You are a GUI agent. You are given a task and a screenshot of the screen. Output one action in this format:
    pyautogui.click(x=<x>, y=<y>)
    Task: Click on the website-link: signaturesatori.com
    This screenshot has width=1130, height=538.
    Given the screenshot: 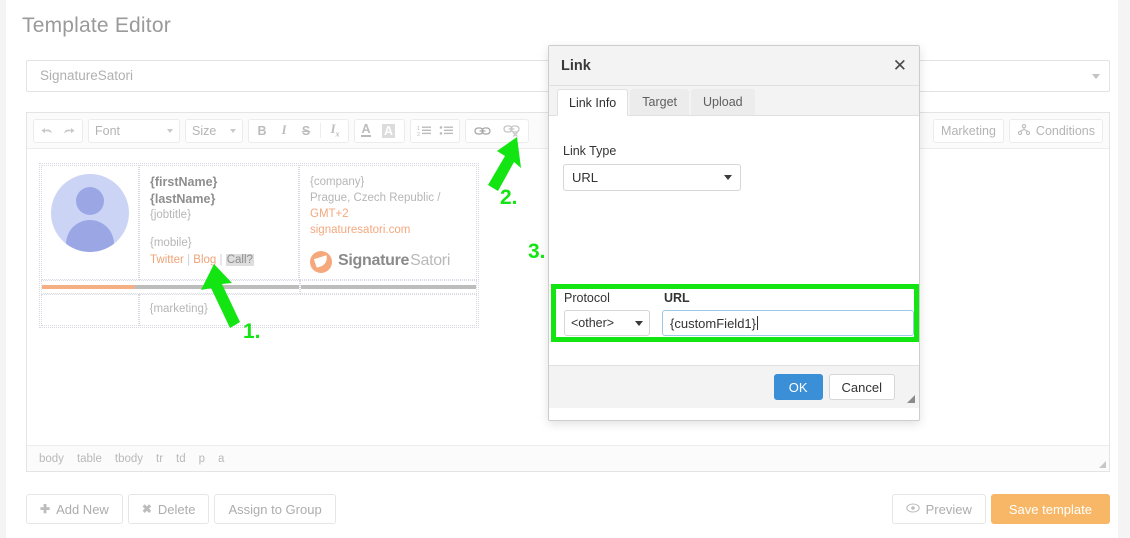 What is the action you would take?
    pyautogui.click(x=388, y=230)
    